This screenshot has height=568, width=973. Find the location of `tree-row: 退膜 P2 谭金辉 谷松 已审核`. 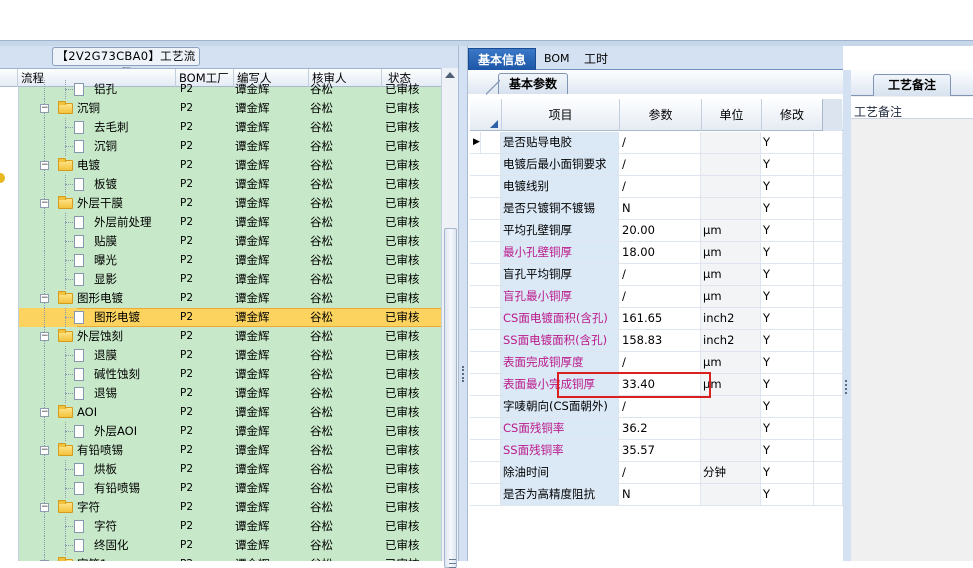

tree-row: 退膜 P2 谭金辉 谷松 已审核 is located at coordinates (230, 355).